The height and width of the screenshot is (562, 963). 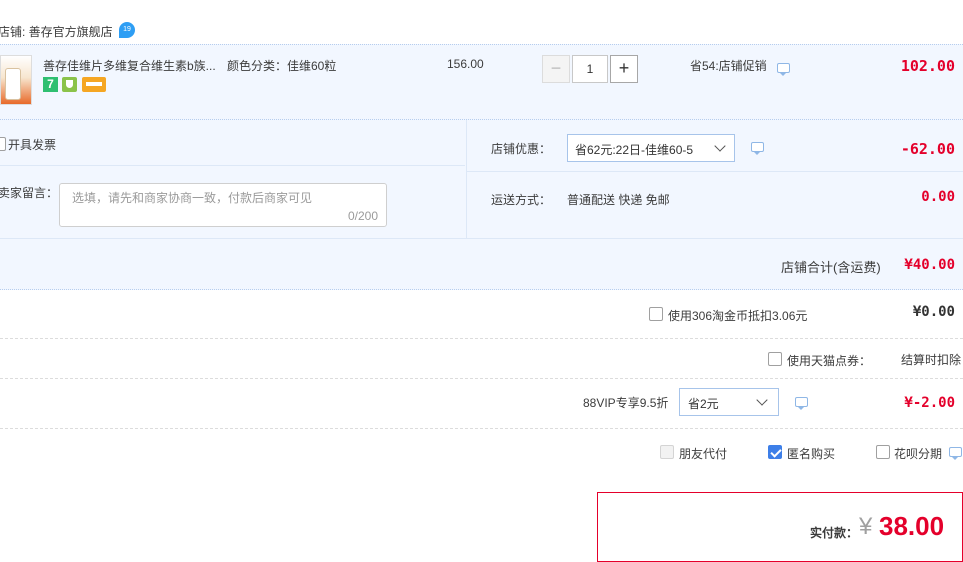 I want to click on seller-message-counter: 0/200, so click(x=362, y=216).